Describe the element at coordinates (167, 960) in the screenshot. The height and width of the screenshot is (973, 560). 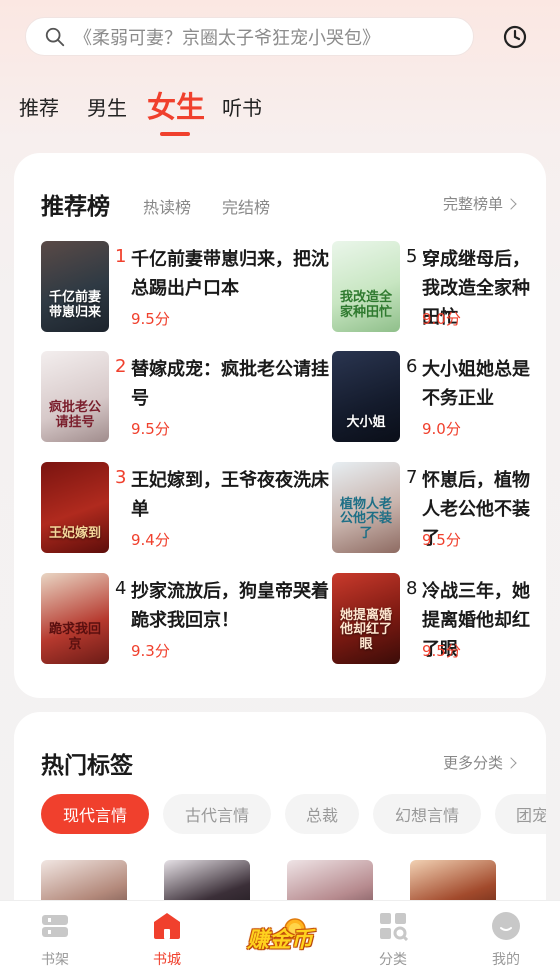
I see `nav-label: 书城` at that location.